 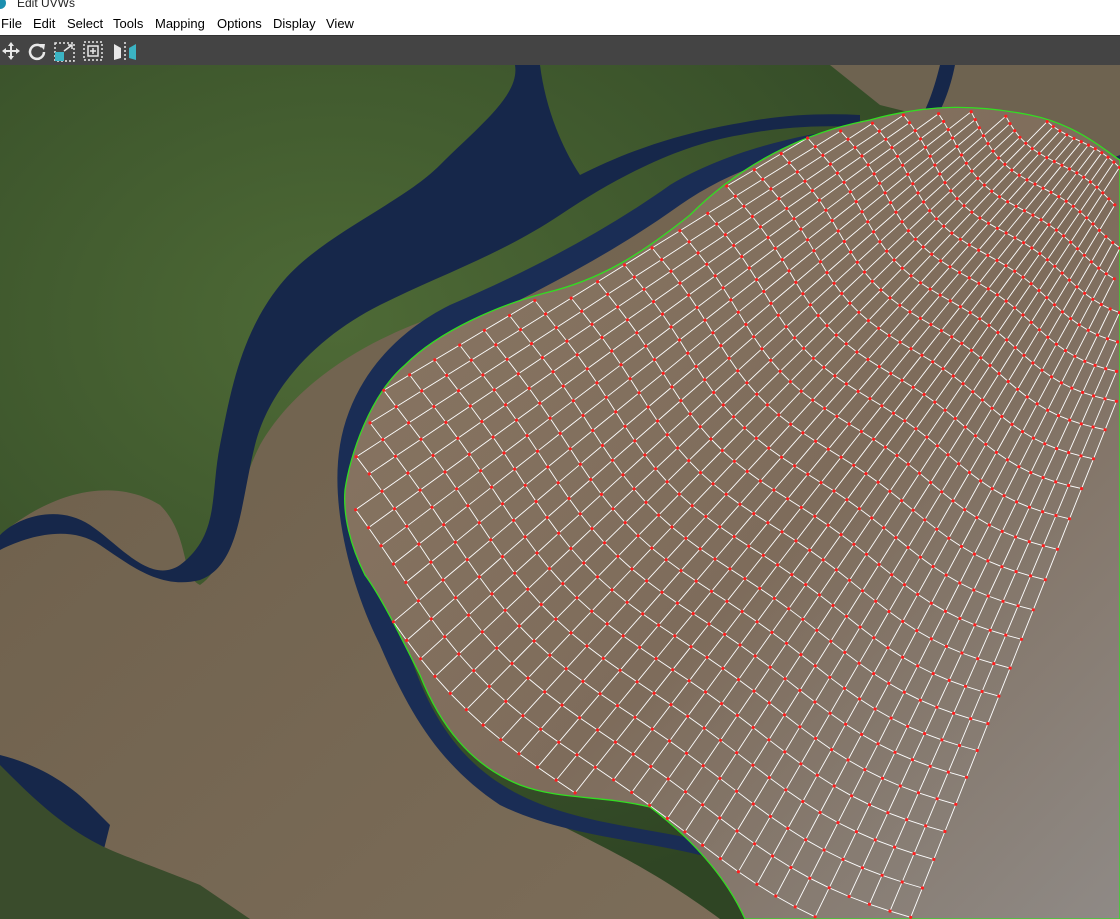 I want to click on menu-mapping: Mapping, so click(x=180, y=23).